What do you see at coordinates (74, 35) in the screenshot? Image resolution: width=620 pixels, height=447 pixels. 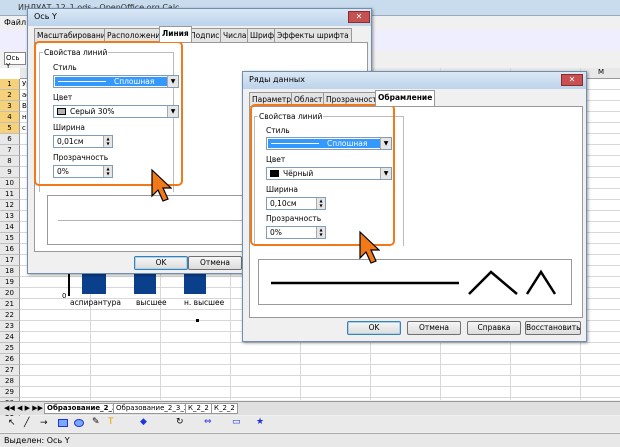 I see `tab-scaling: Масштабирование` at bounding box center [74, 35].